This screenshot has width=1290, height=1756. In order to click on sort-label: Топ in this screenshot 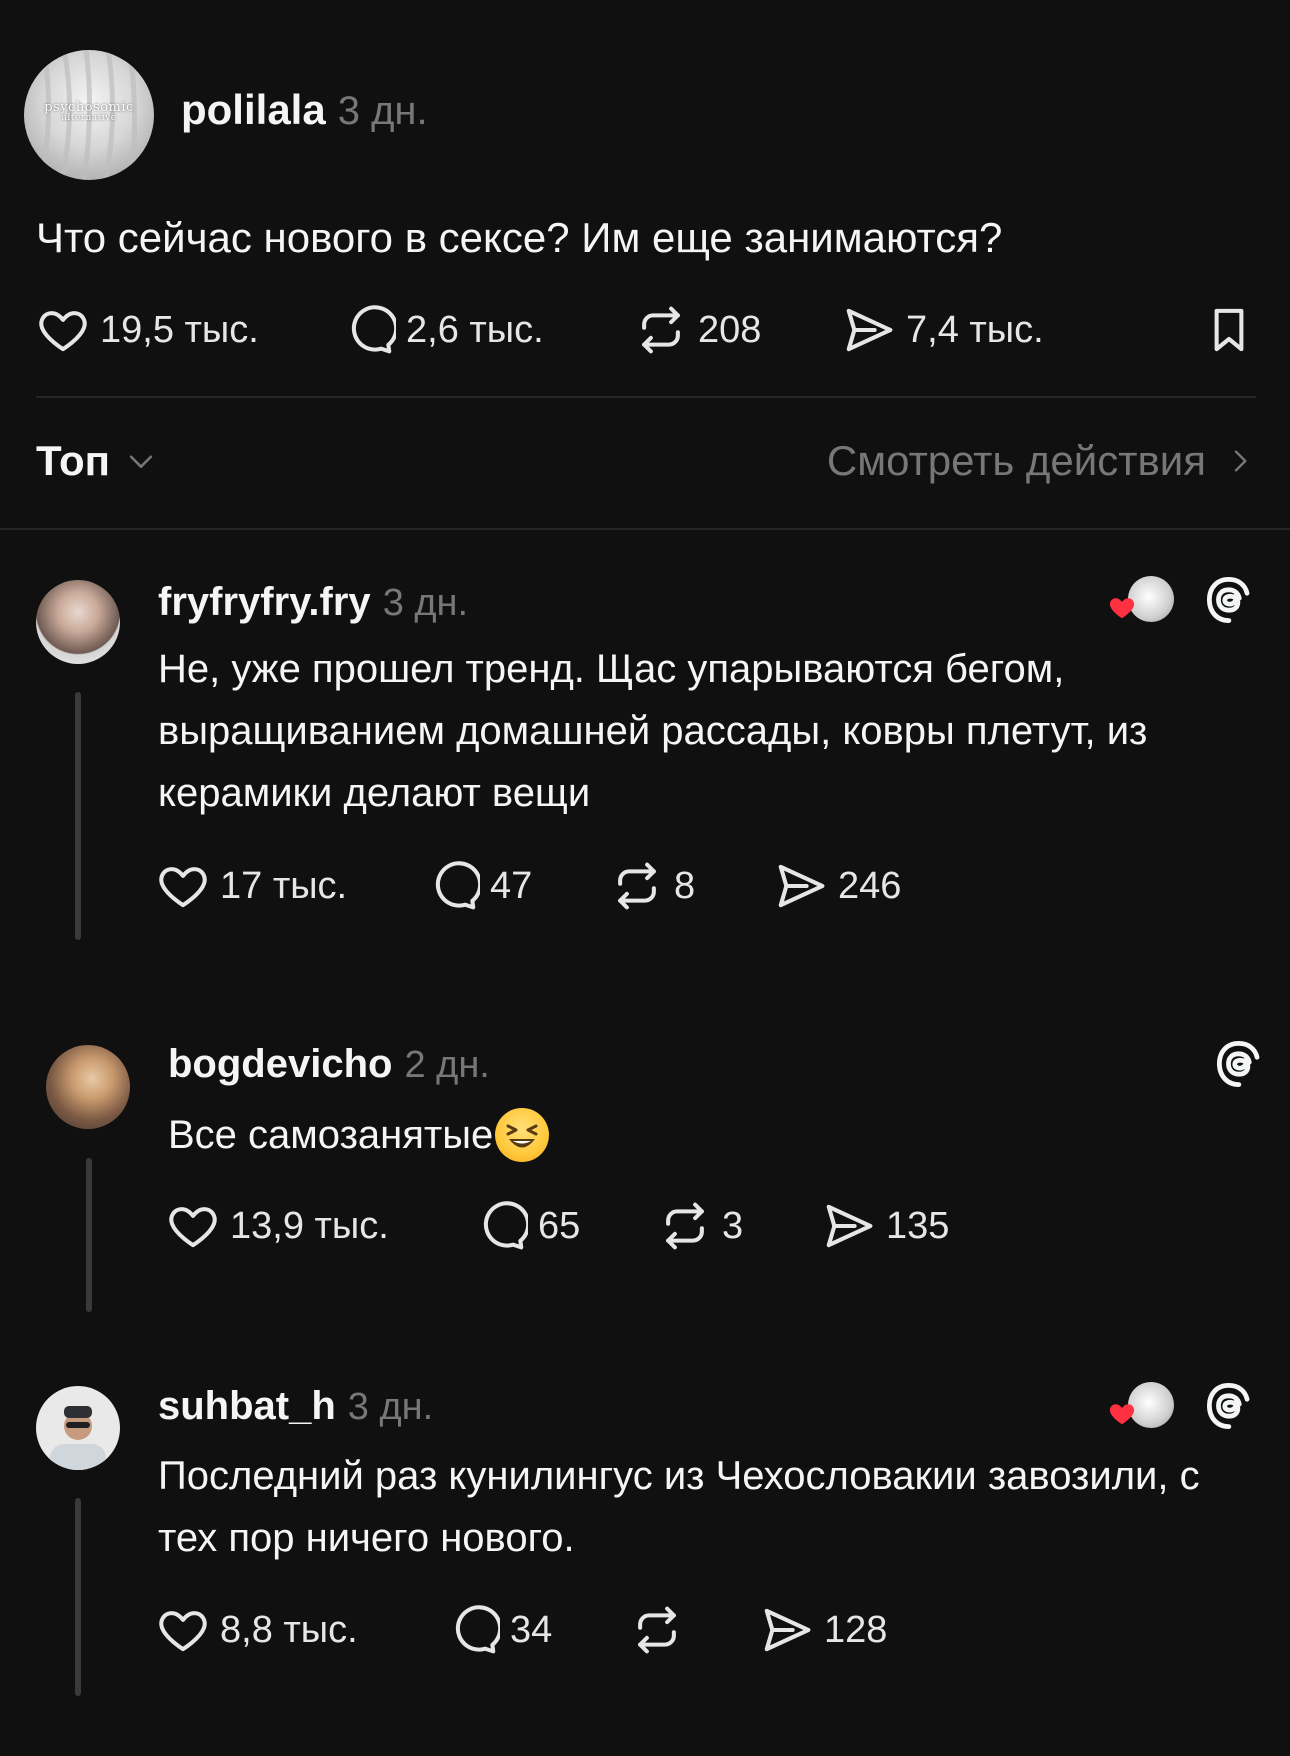, I will do `click(73, 460)`.